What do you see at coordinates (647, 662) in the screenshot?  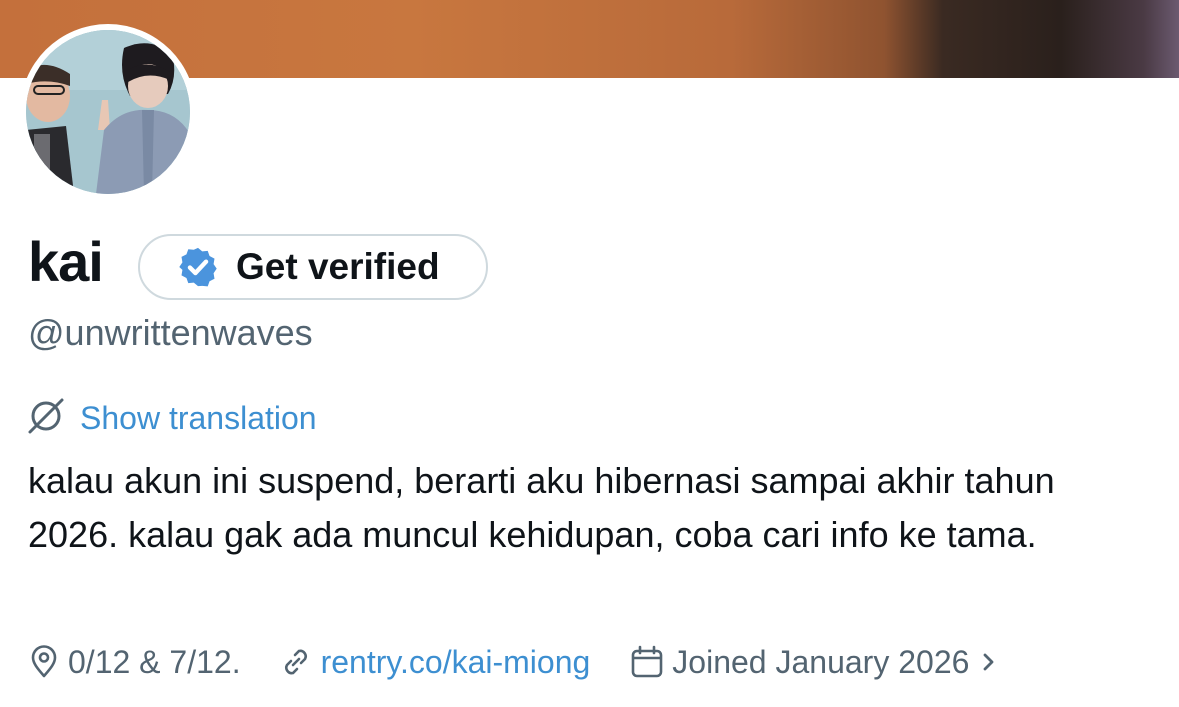 I see `calendar-icon` at bounding box center [647, 662].